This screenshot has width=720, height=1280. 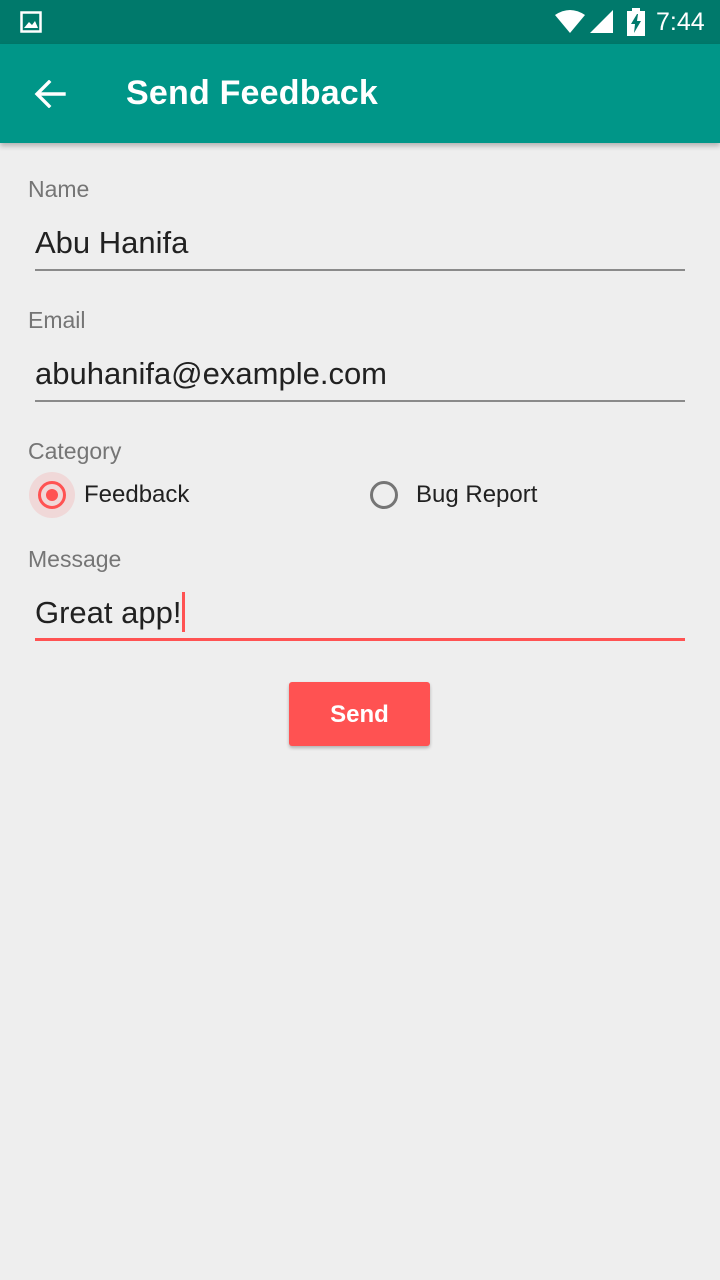 I want to click on radio-bug-report: Bug Report, so click(x=490, y=498).